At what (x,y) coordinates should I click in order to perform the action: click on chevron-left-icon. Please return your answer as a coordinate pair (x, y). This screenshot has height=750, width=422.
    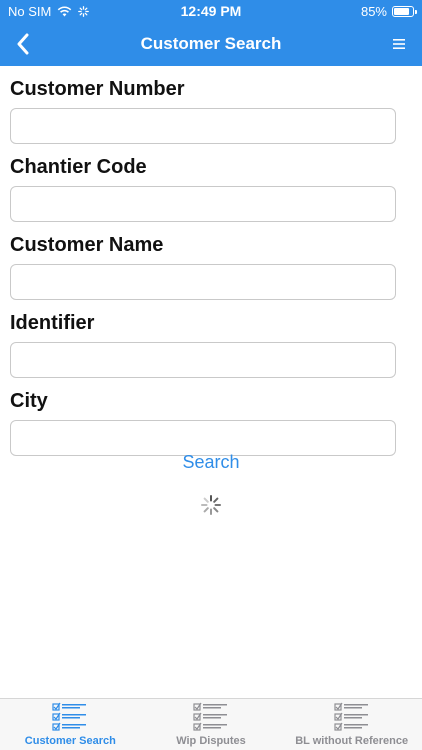
    Looking at the image, I should click on (23, 44).